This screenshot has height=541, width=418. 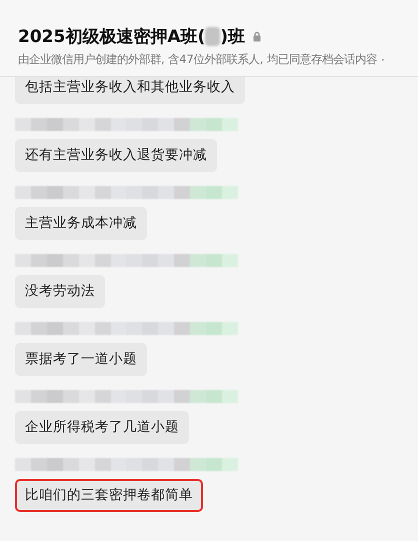 I want to click on message-bubble: 票据考了一道小题, so click(x=81, y=359).